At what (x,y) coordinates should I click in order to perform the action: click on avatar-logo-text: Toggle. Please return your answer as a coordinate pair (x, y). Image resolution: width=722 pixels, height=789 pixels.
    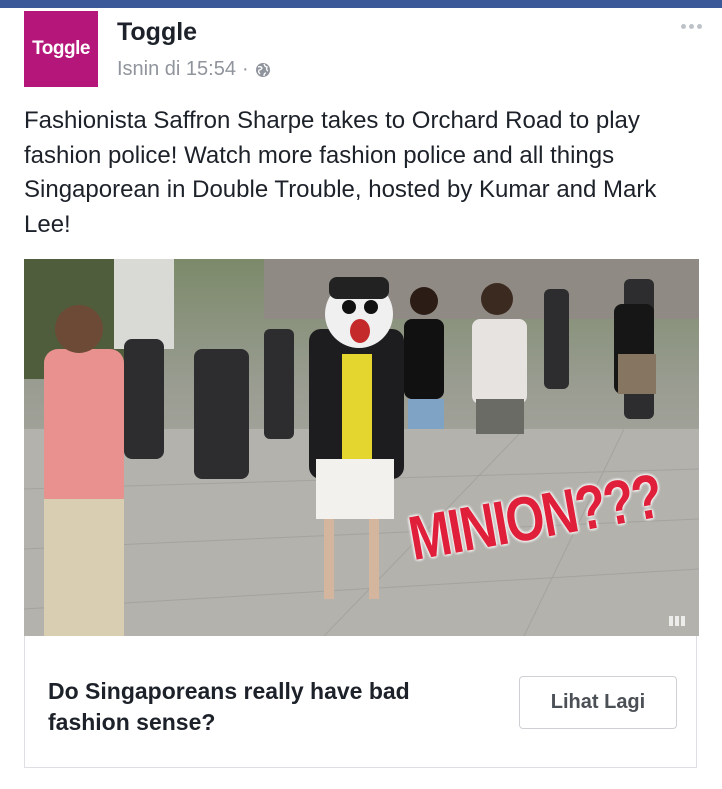
    Looking at the image, I should click on (61, 48).